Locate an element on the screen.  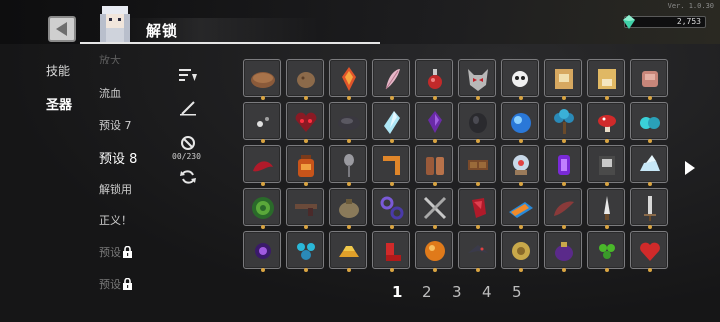
spoon-icon is located at coordinates (349, 165).